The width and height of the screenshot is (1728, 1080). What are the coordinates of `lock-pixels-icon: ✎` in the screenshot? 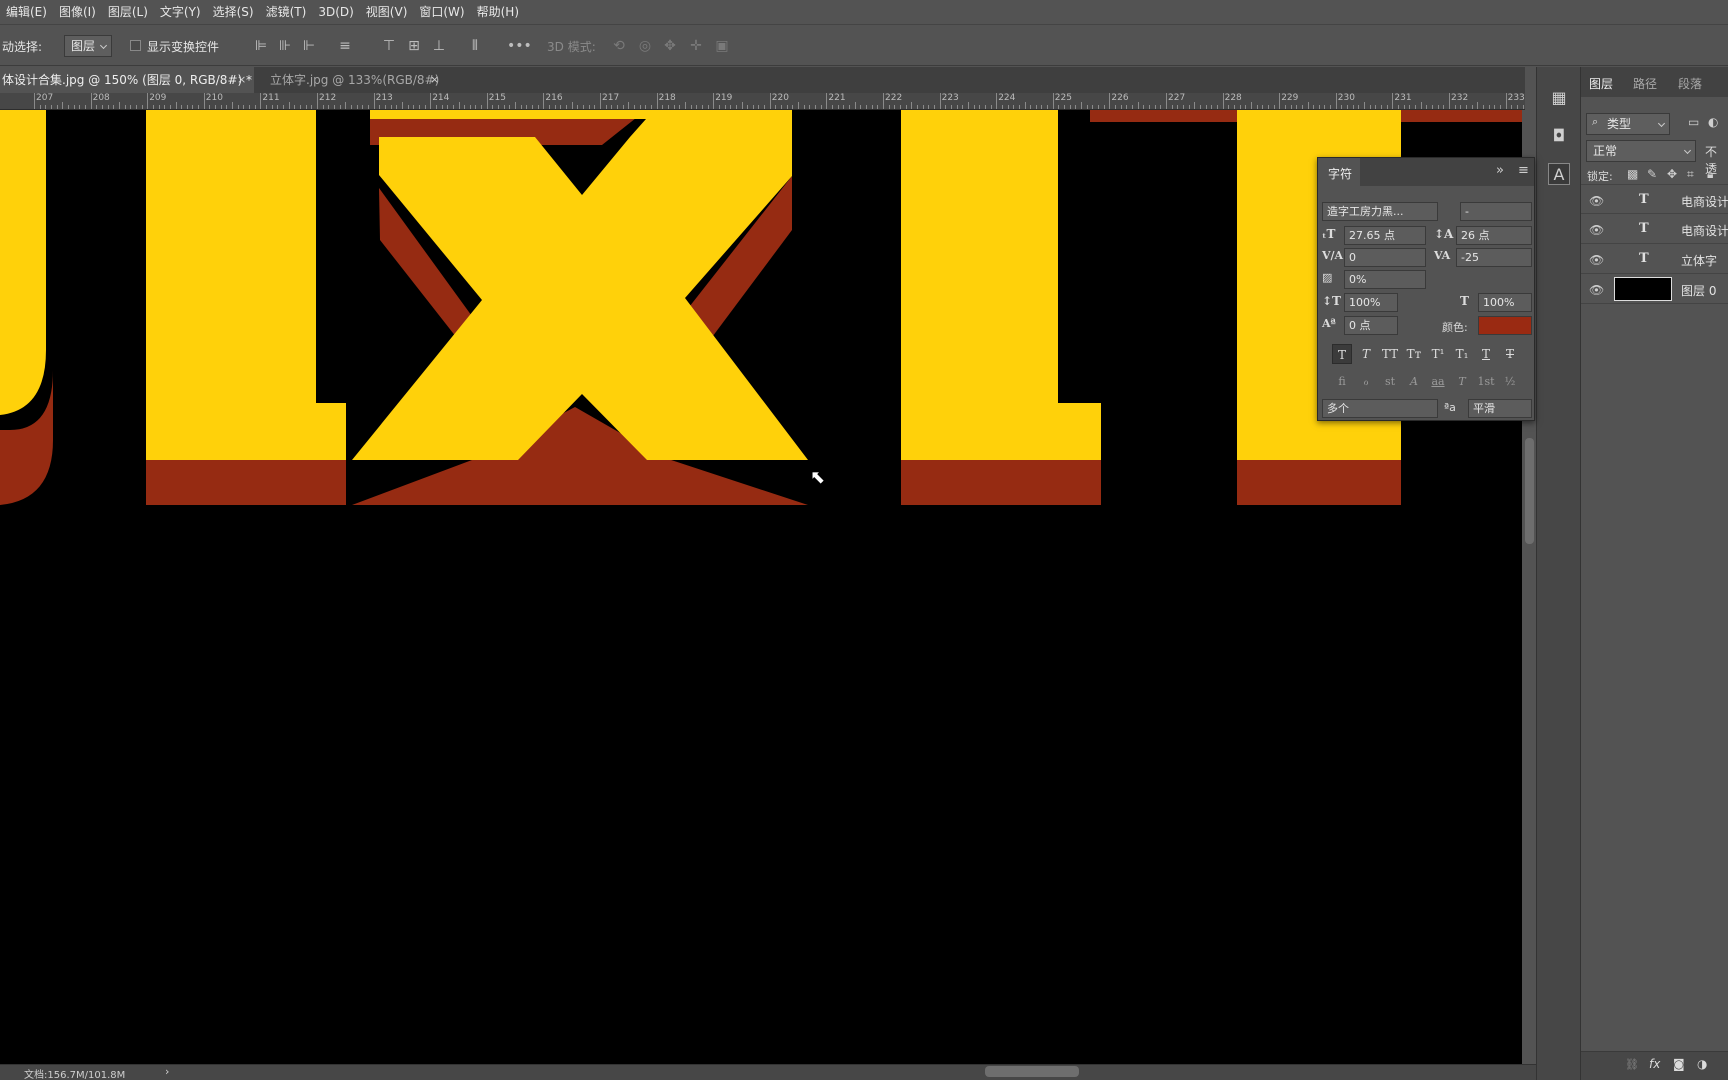 It's located at (1652, 174).